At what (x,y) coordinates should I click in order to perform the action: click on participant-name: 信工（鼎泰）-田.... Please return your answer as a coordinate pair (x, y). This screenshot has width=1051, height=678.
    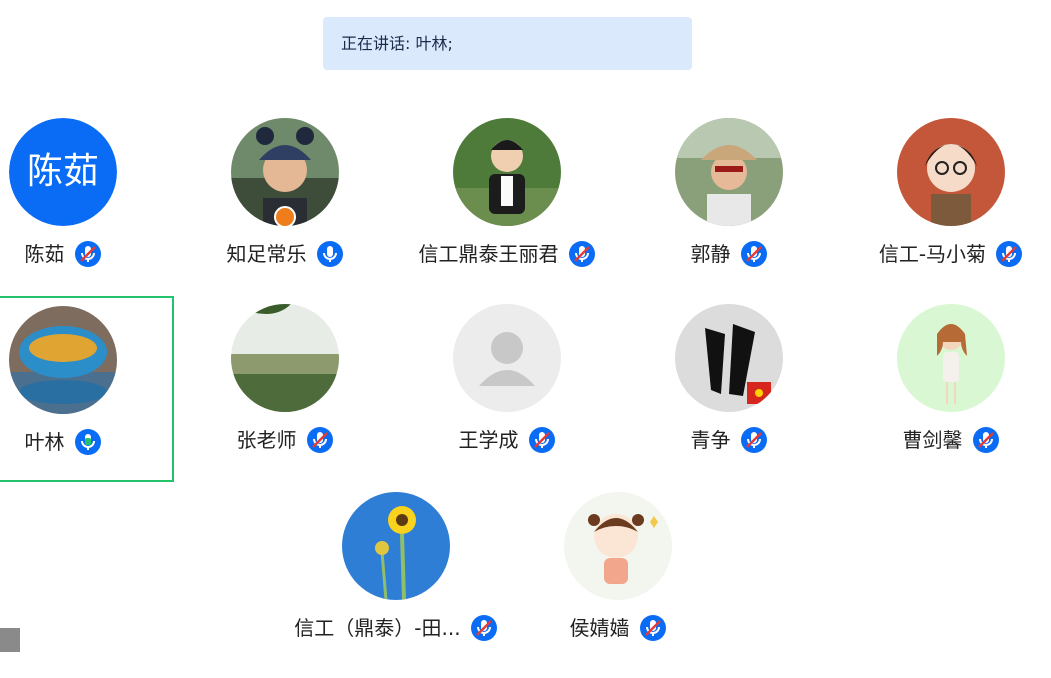
    Looking at the image, I should click on (377, 627).